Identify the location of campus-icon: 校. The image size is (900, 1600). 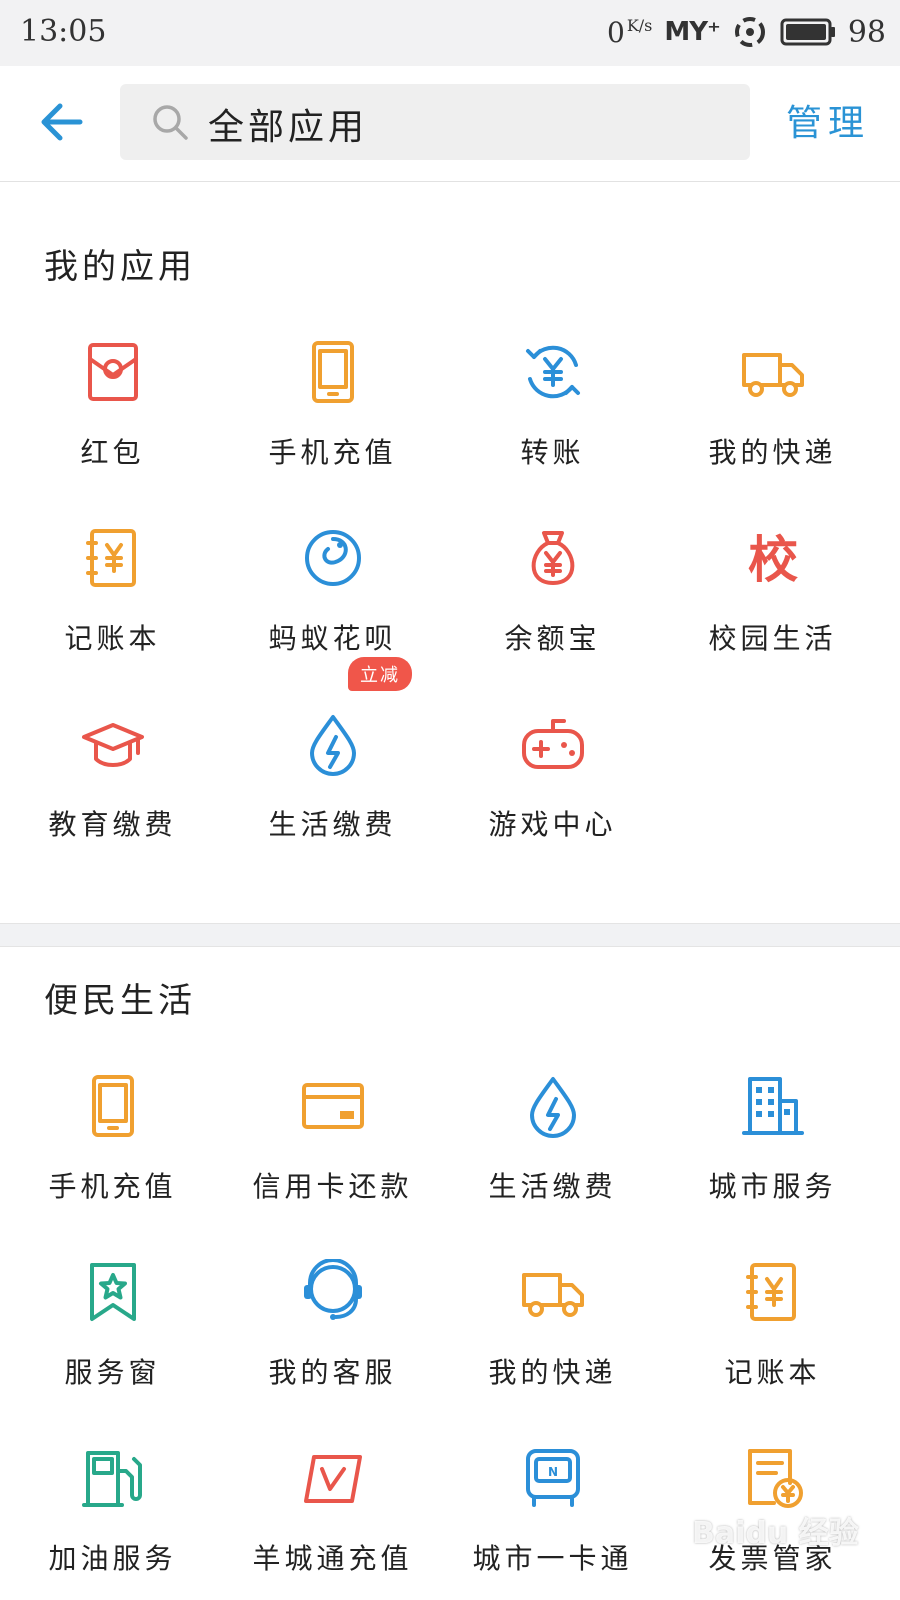
(773, 558).